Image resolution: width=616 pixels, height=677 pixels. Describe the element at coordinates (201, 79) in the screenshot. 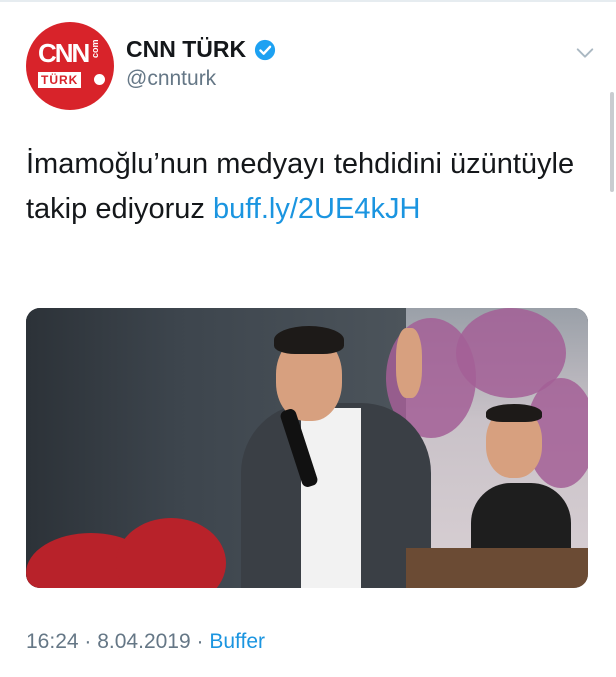

I see `account-handle: @cnnturk` at that location.